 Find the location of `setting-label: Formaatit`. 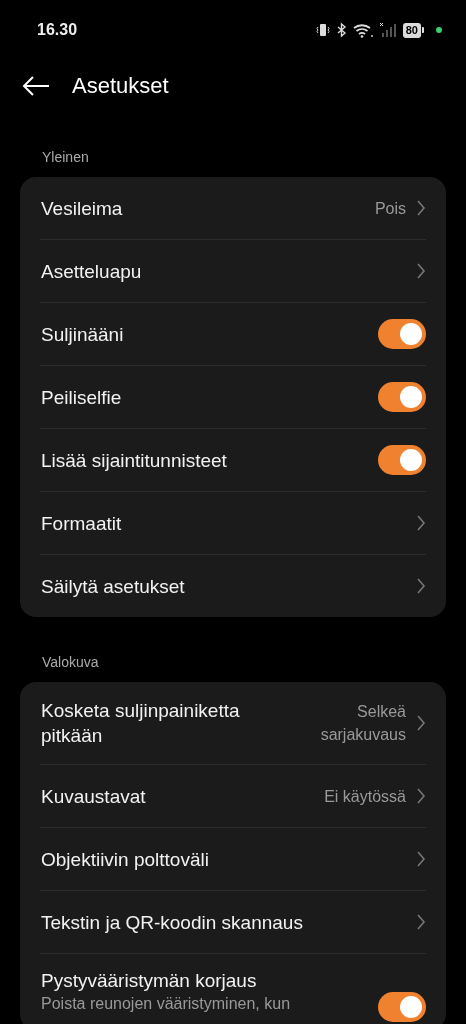

setting-label: Formaatit is located at coordinates (223, 523).